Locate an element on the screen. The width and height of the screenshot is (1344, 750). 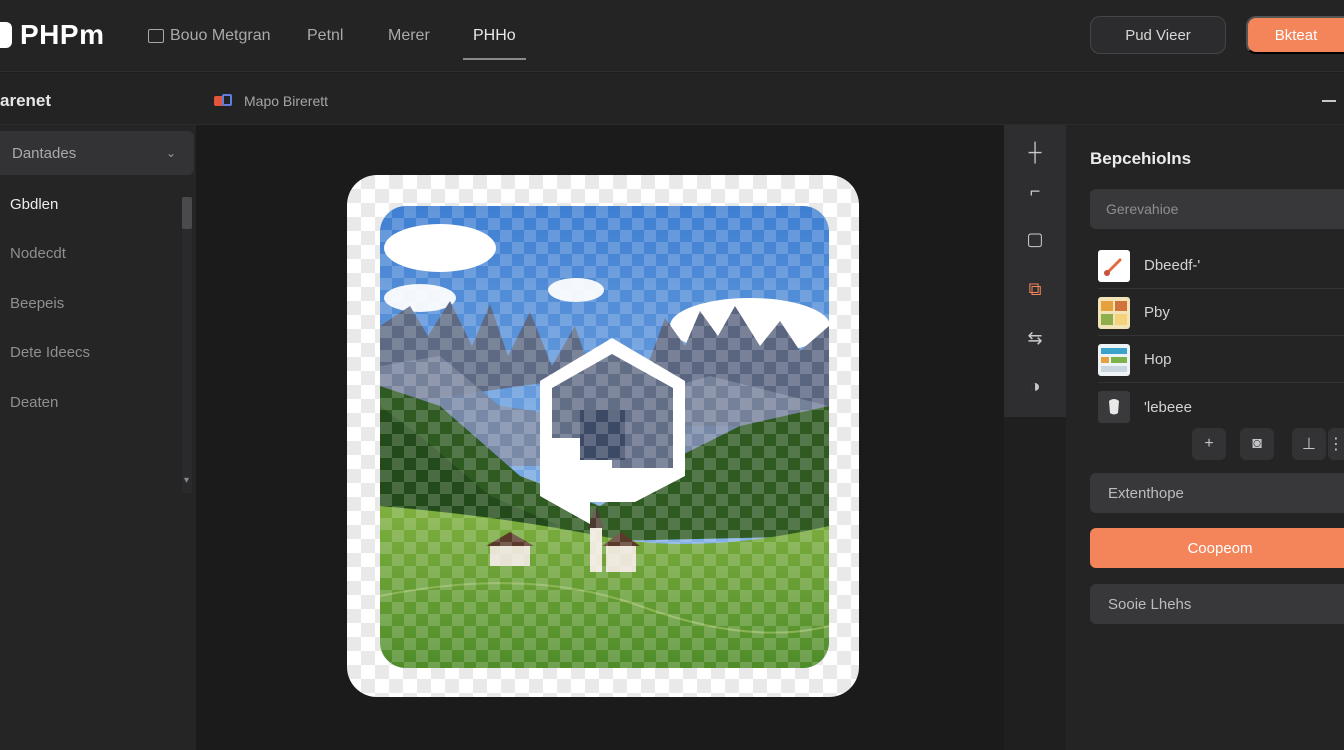
plus-icon: + is located at coordinates (1209, 444).